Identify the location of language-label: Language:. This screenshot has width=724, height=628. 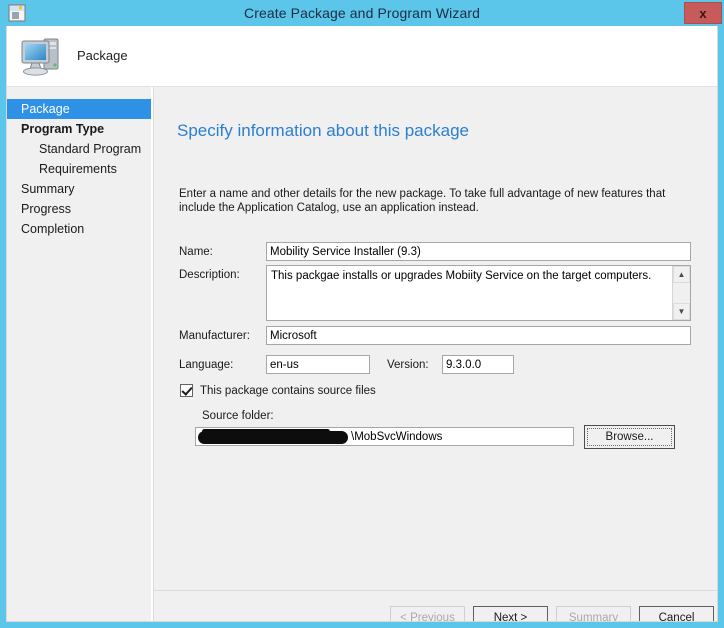
(206, 365).